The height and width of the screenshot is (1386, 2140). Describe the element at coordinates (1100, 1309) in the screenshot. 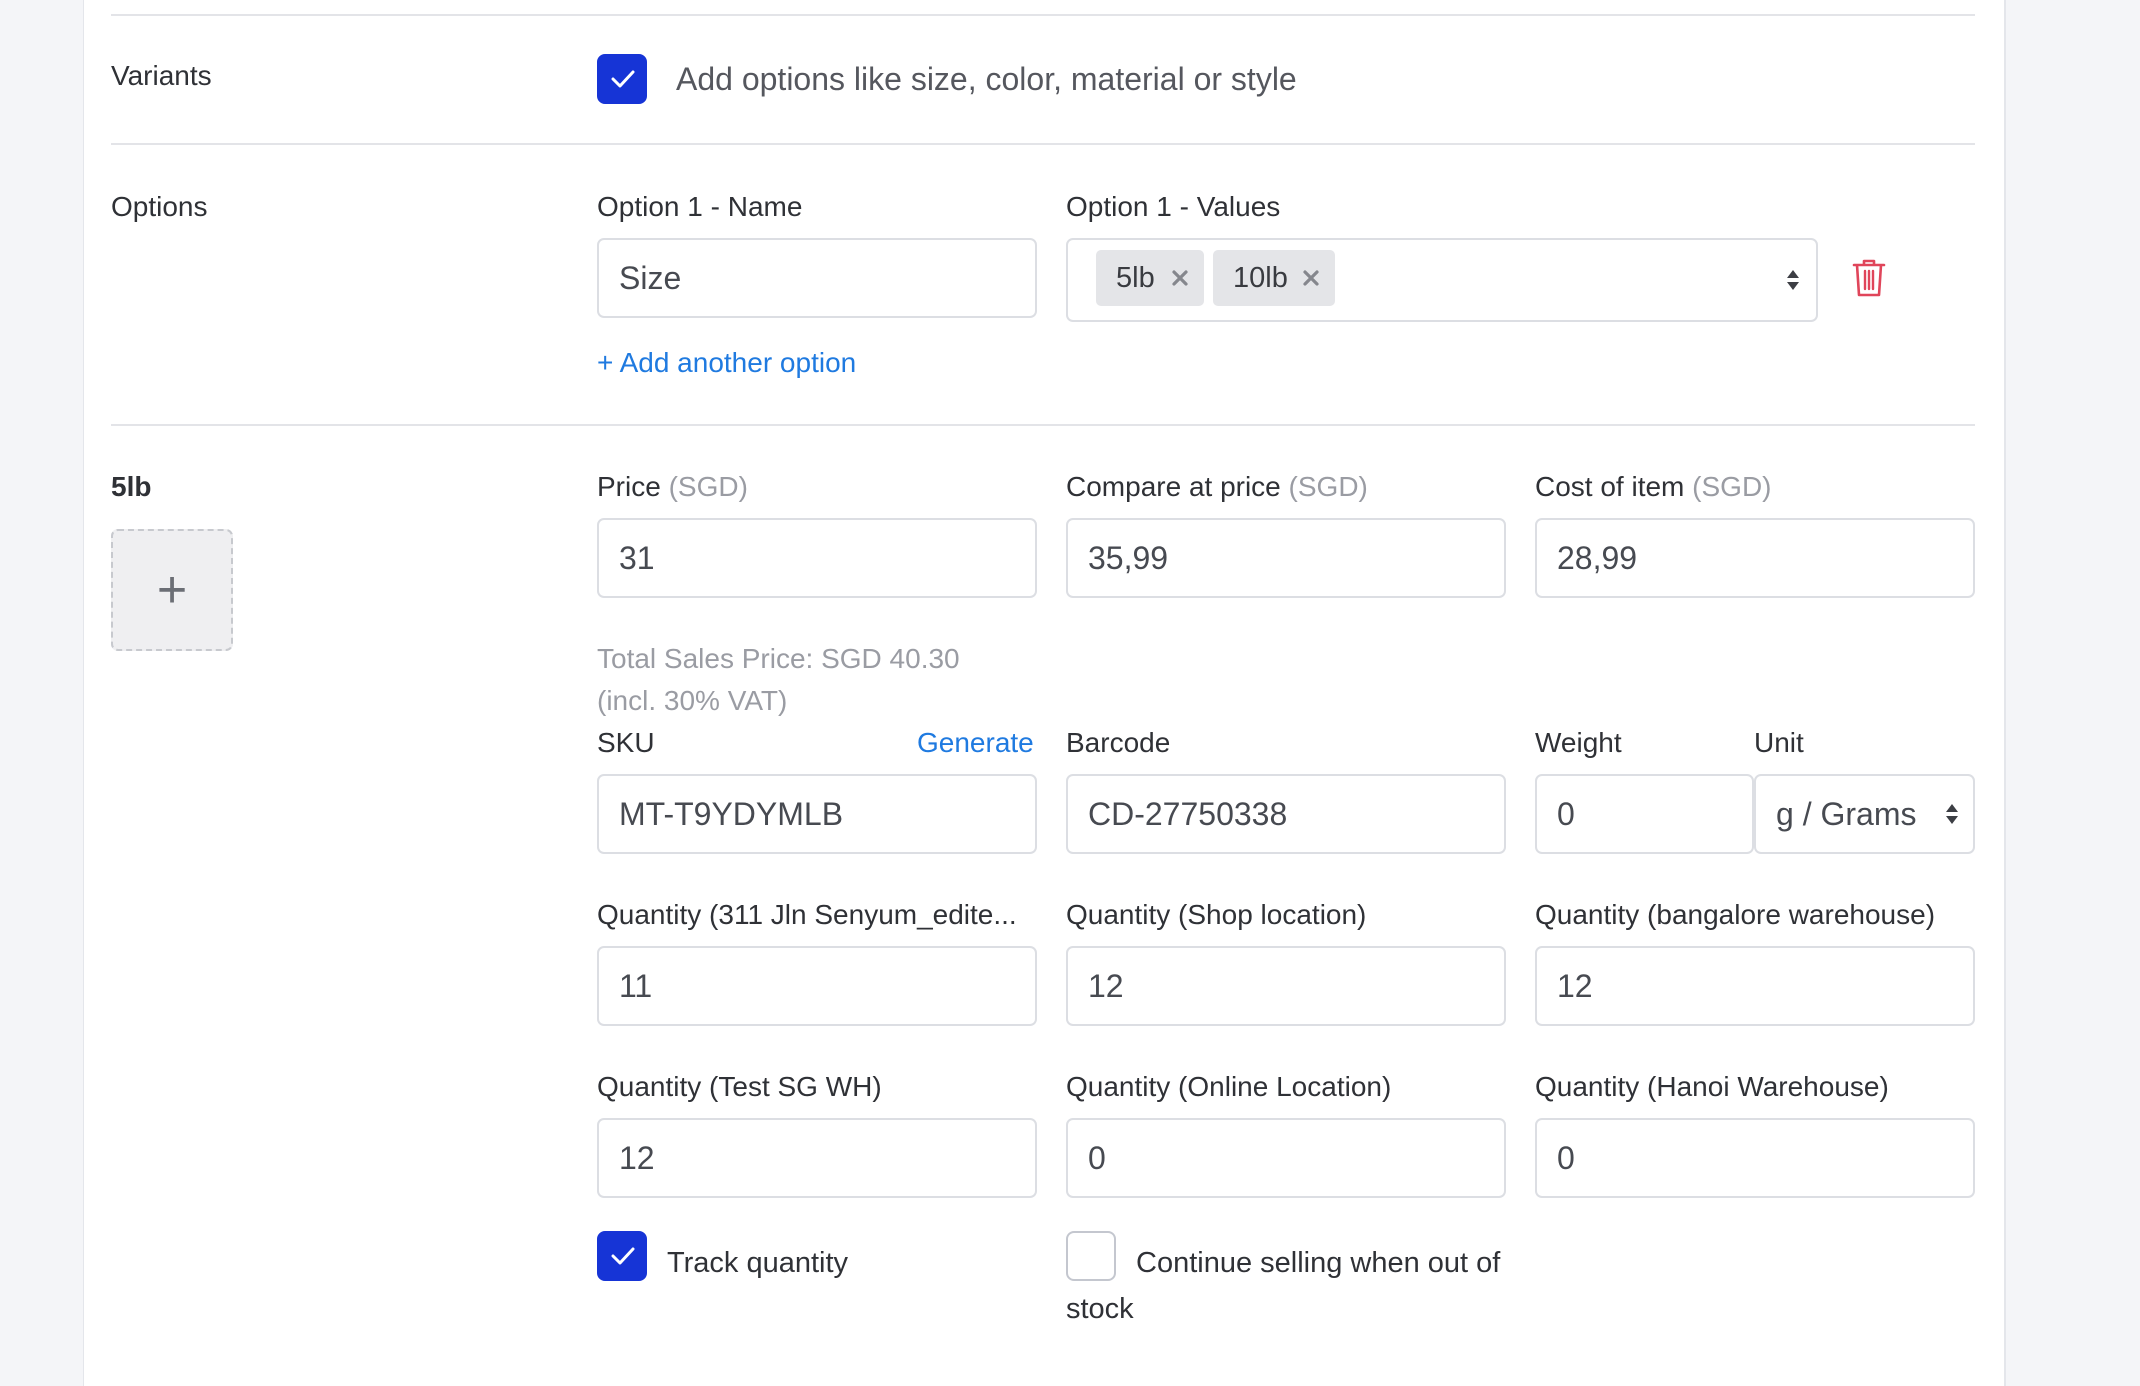

I see `continue-selling-line-2: stock` at that location.